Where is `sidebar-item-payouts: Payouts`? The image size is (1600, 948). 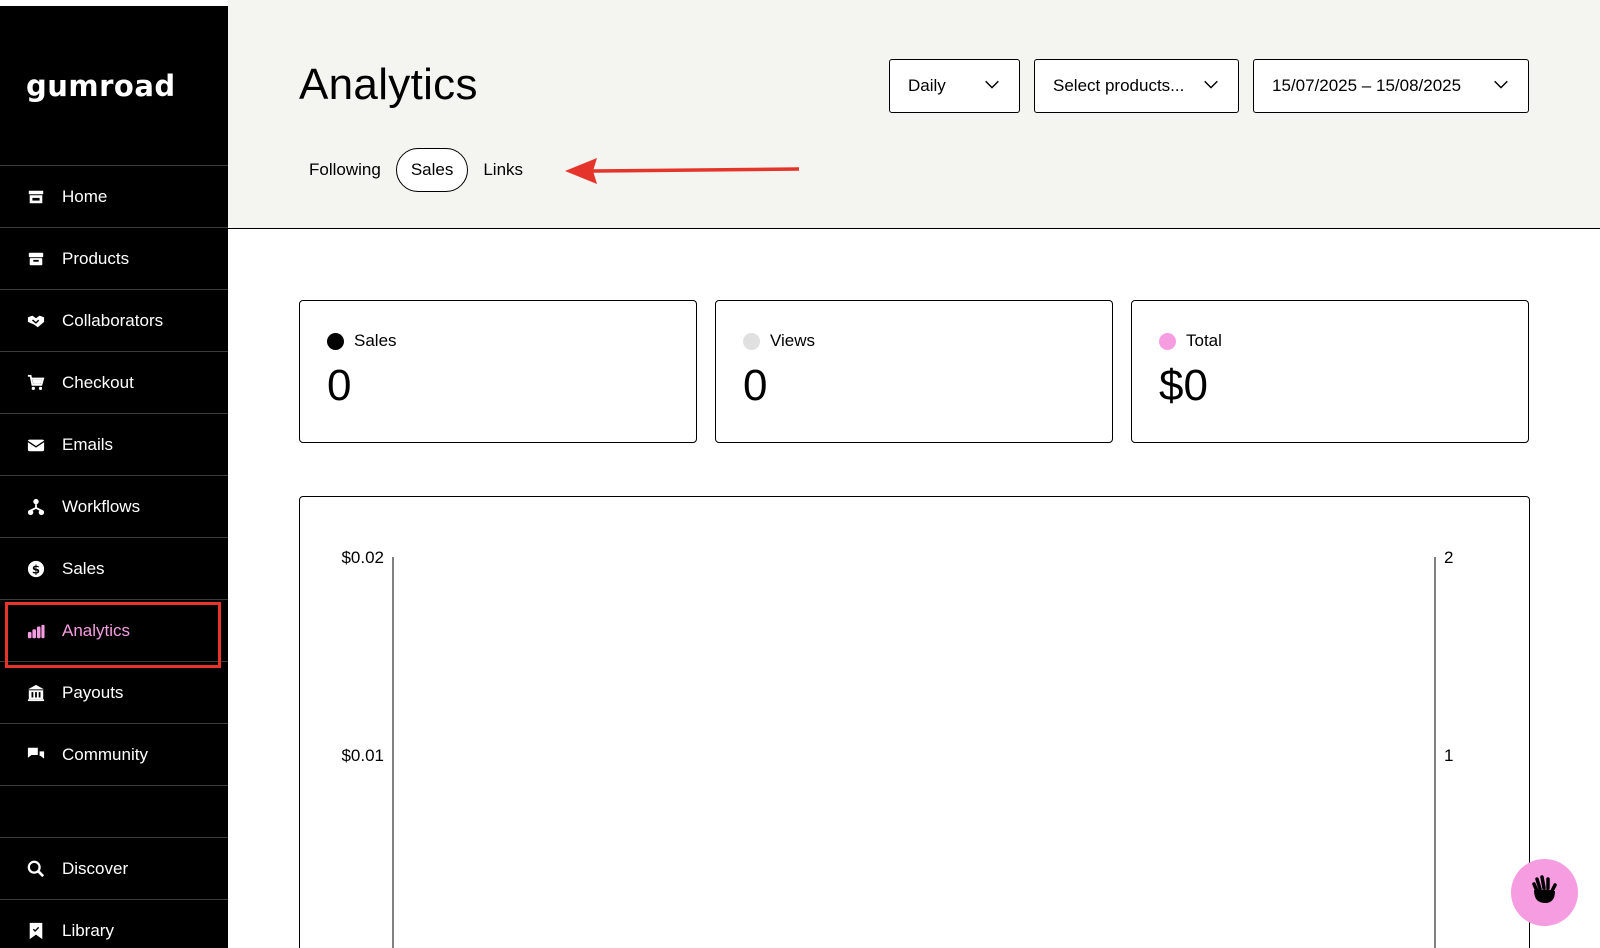 sidebar-item-payouts: Payouts is located at coordinates (114, 693).